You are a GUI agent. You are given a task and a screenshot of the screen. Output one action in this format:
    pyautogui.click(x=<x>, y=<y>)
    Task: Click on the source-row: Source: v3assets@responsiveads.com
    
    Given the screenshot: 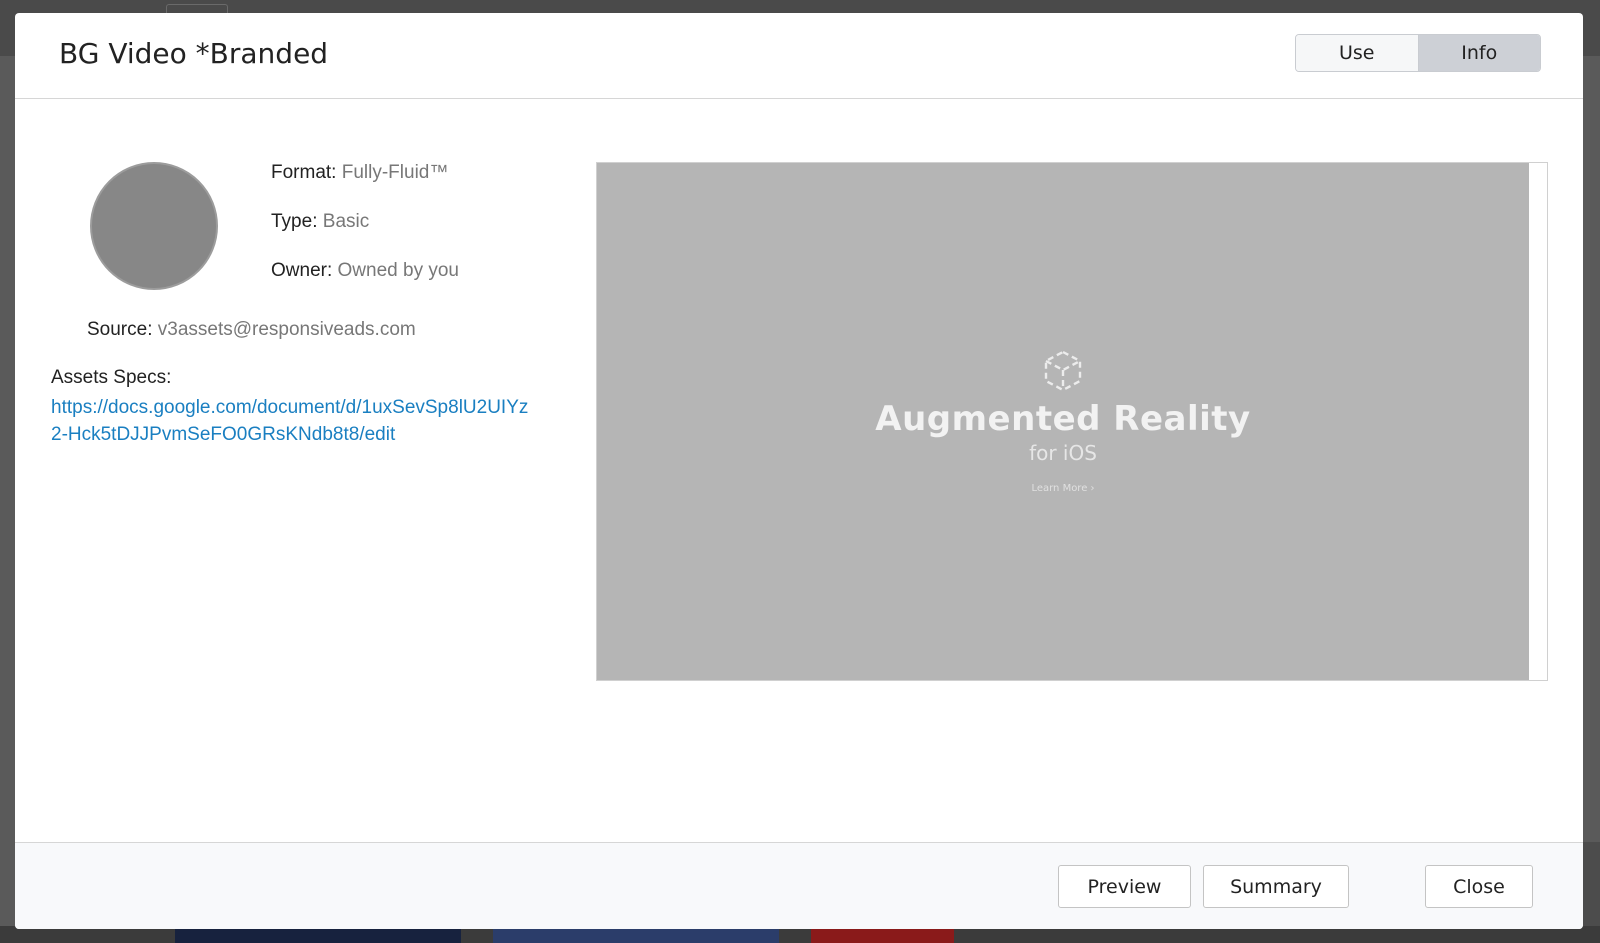 What is the action you would take?
    pyautogui.click(x=251, y=330)
    